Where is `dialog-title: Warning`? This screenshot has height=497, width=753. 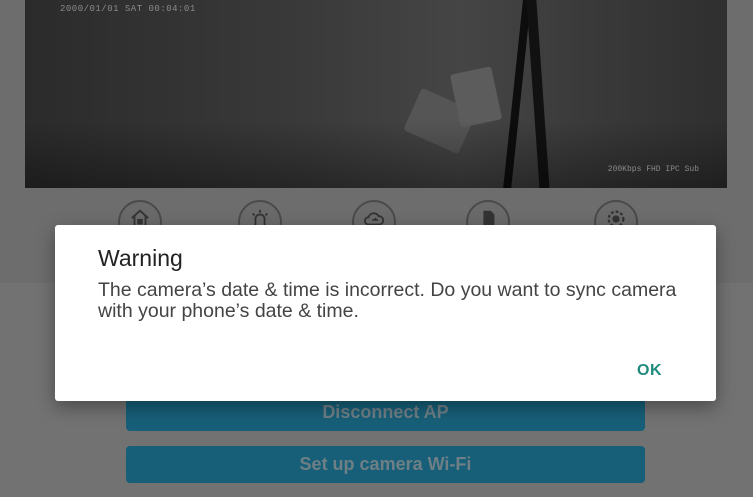 dialog-title: Warning is located at coordinates (140, 258).